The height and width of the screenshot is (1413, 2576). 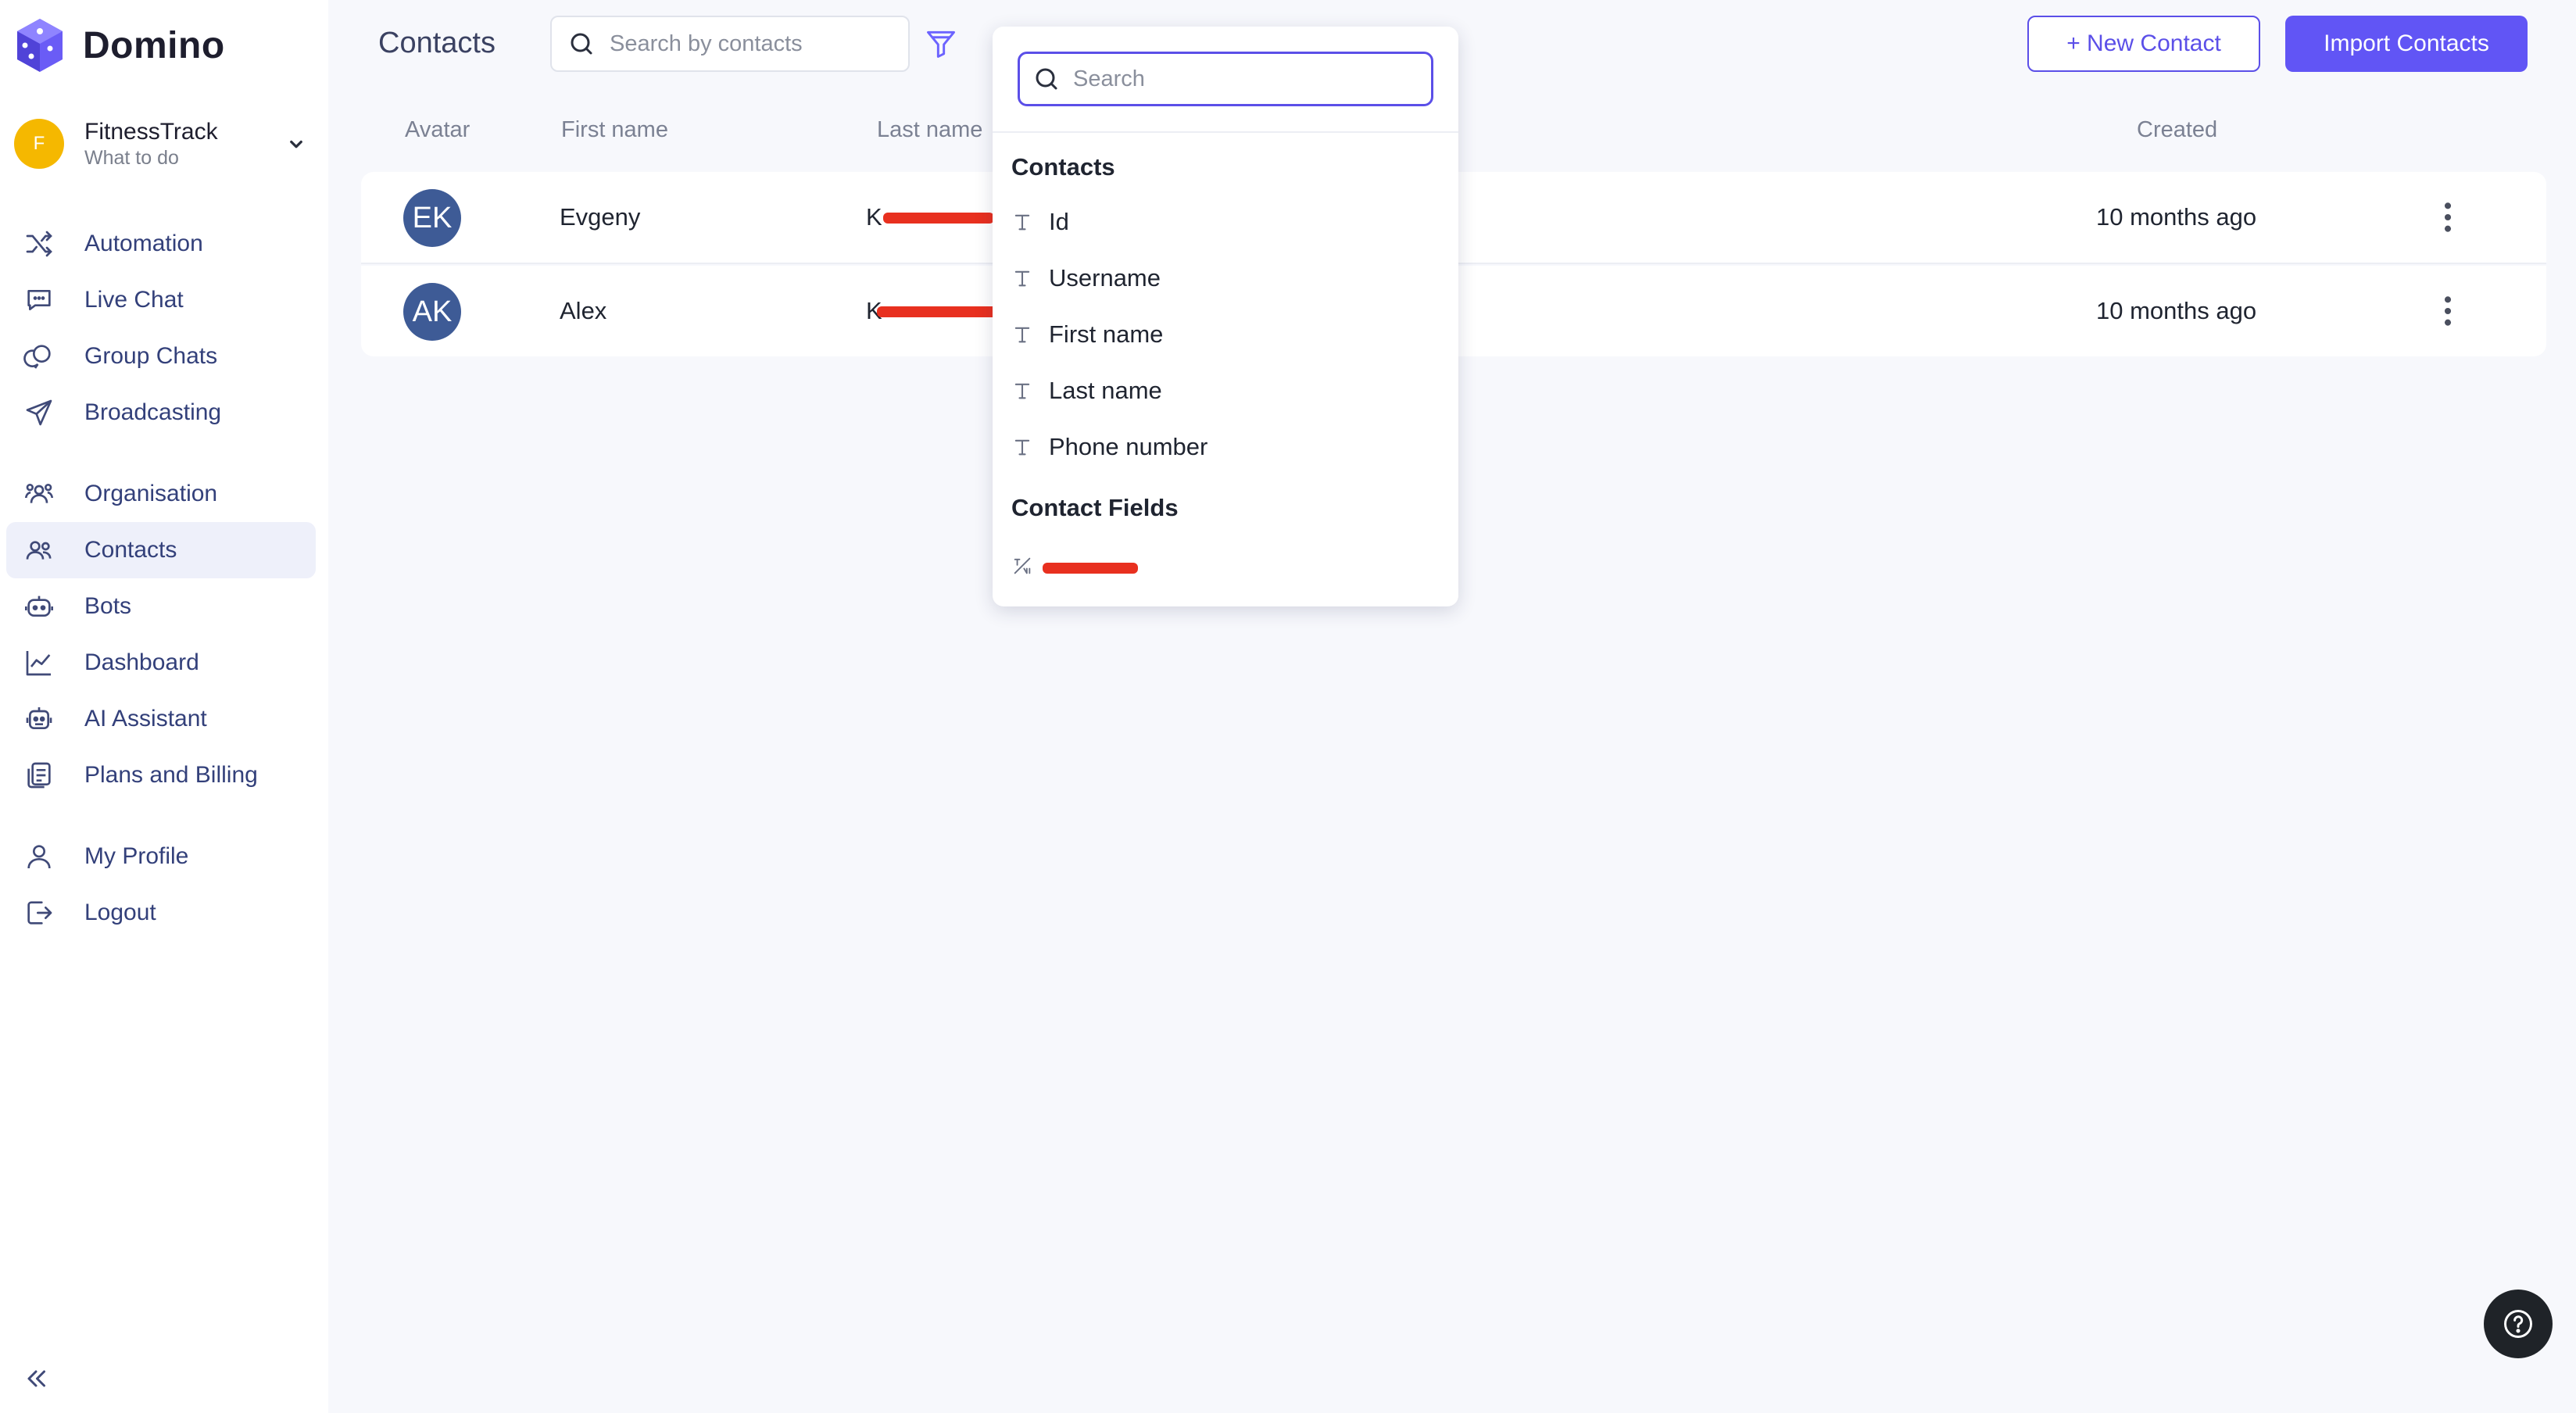 What do you see at coordinates (1225, 447) in the screenshot?
I see `field-option-phone-number: Phone number` at bounding box center [1225, 447].